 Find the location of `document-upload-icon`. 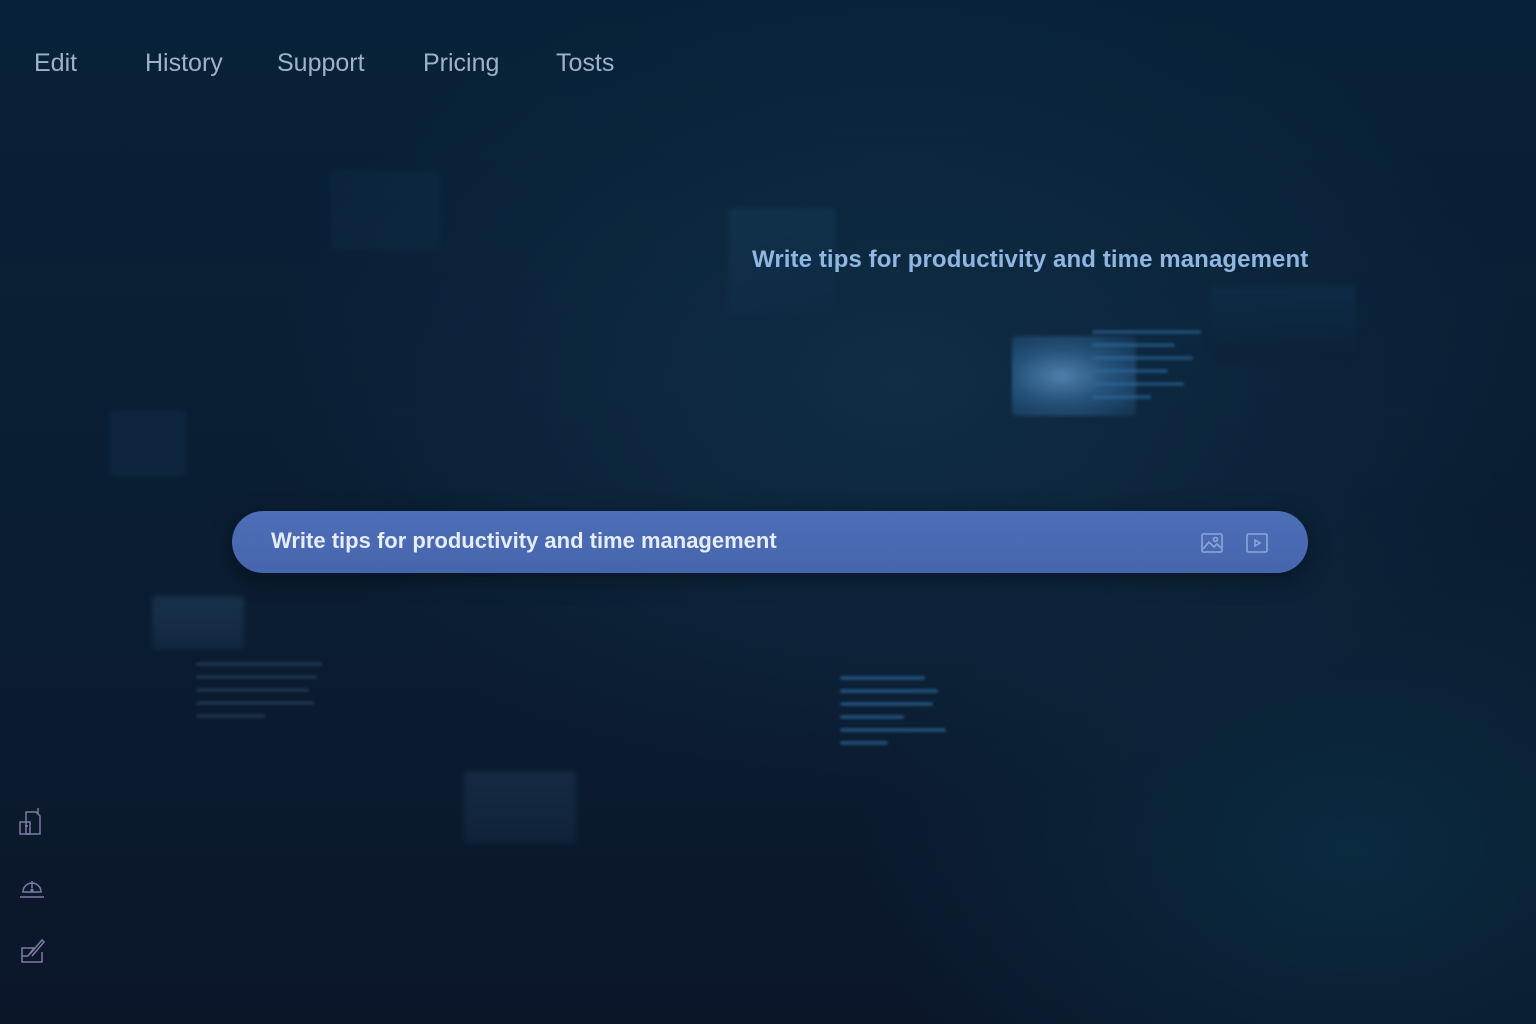

document-upload-icon is located at coordinates (32, 822).